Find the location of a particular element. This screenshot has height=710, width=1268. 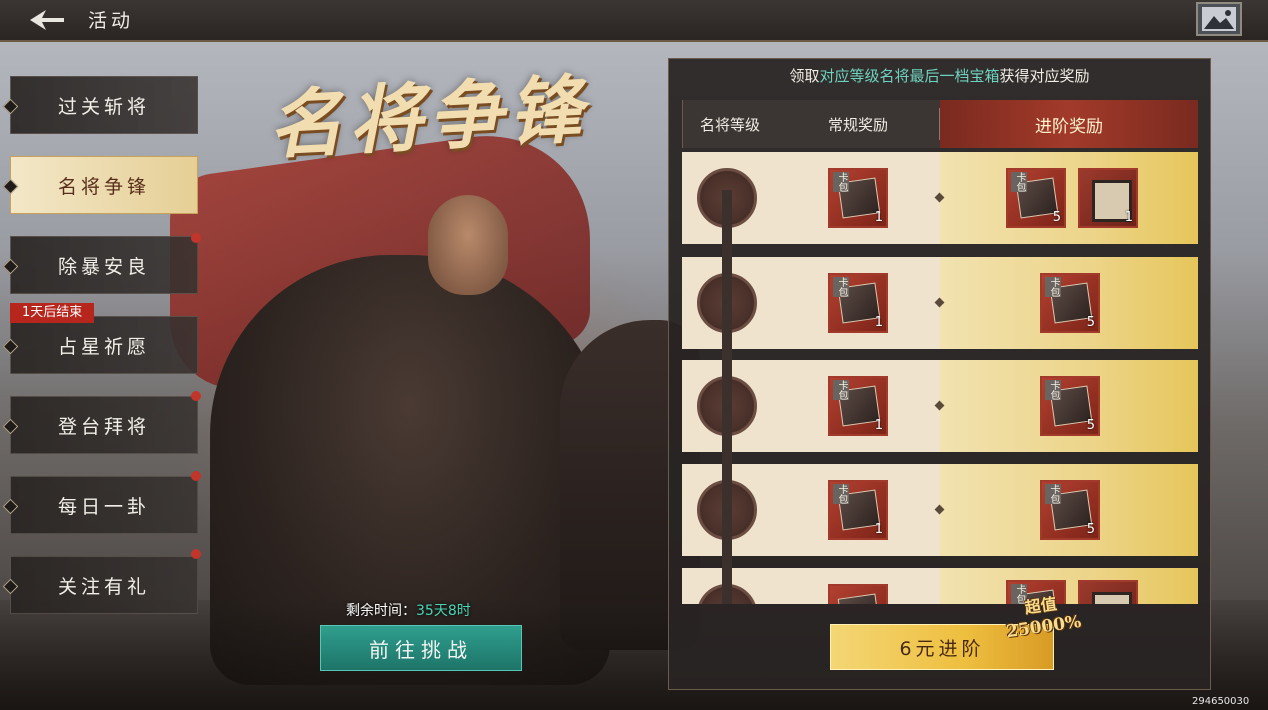

info-highlight: 对应等级名将最后一档宝箱 is located at coordinates (909, 76).